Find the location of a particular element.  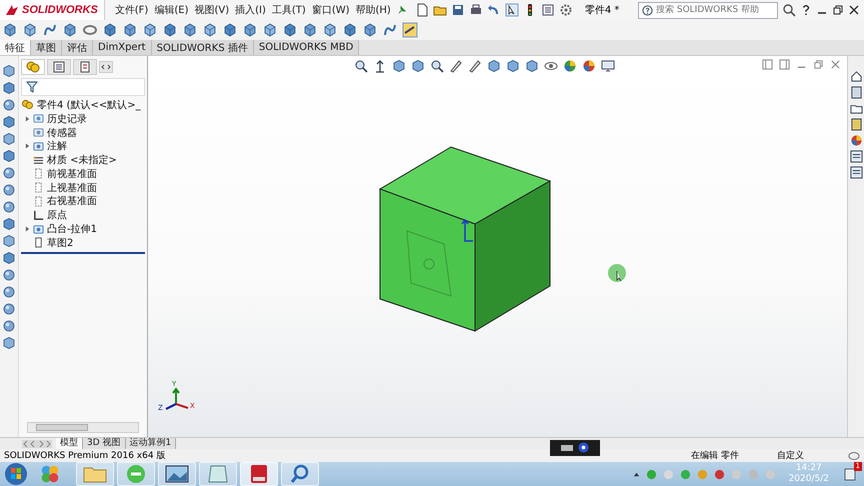

menu-item: 视图(V) is located at coordinates (212, 10).